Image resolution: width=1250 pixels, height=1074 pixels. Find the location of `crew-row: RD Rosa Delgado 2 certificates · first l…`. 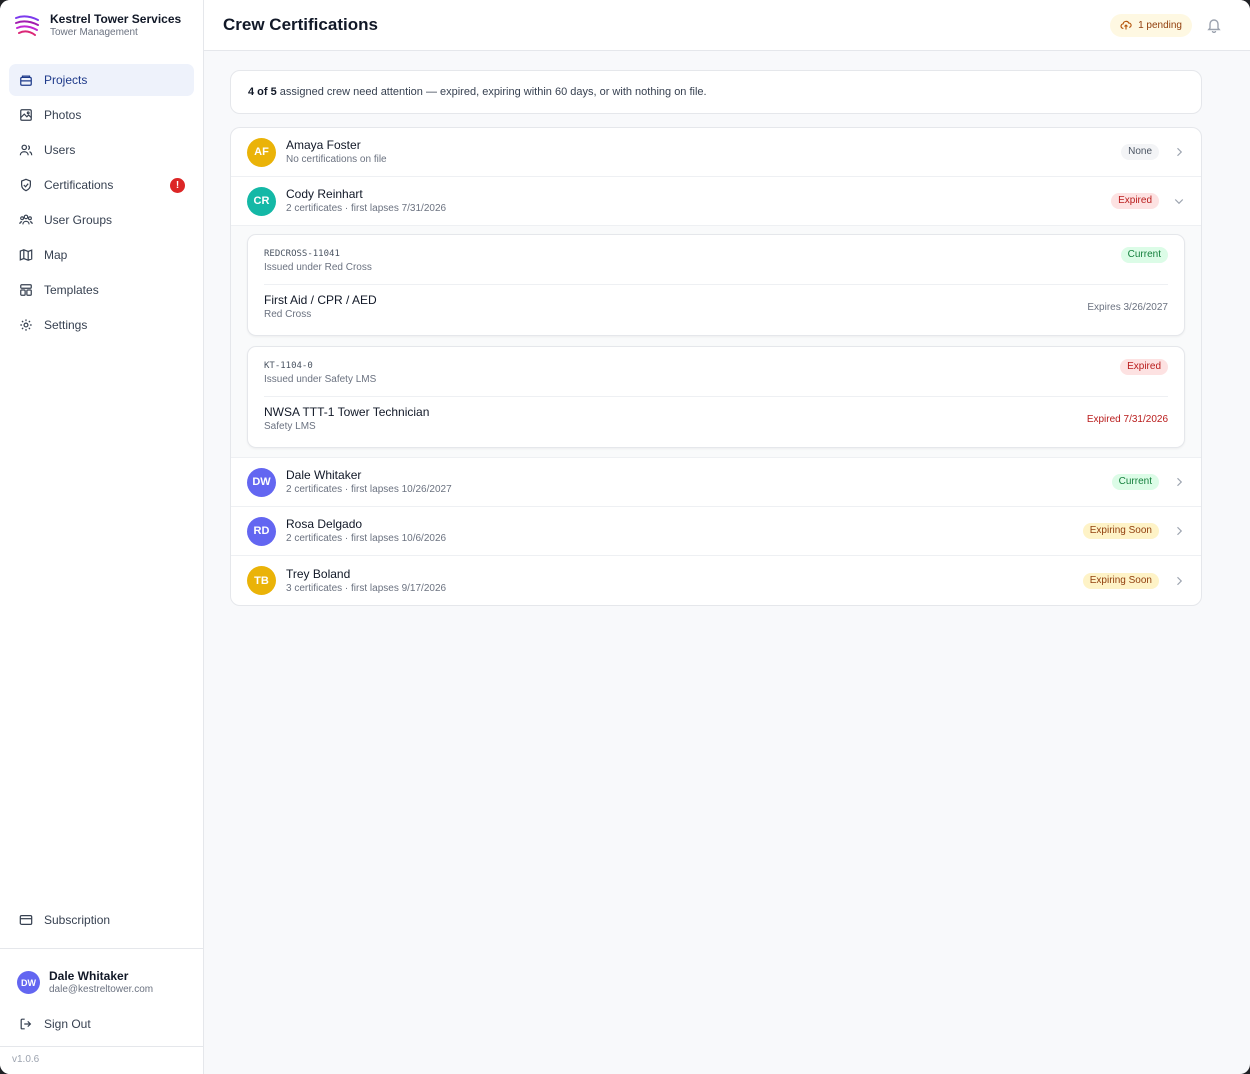

crew-row: RD Rosa Delgado 2 certificates · first l… is located at coordinates (716, 531).